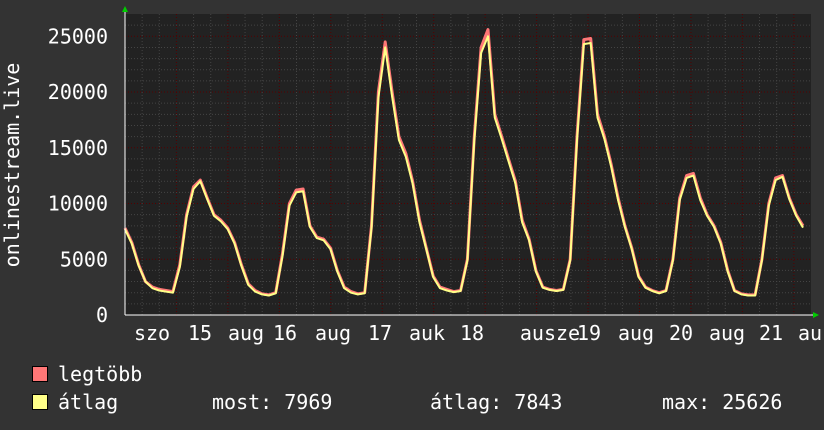  Describe the element at coordinates (125, 9) in the screenshot. I see `y-axis-arrow` at that location.